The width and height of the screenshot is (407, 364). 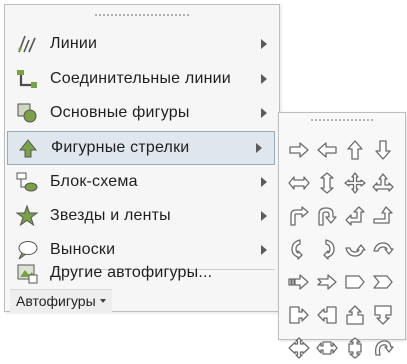 What do you see at coordinates (94, 181) in the screenshot?
I see `menu-item-label: Блок-схема` at bounding box center [94, 181].